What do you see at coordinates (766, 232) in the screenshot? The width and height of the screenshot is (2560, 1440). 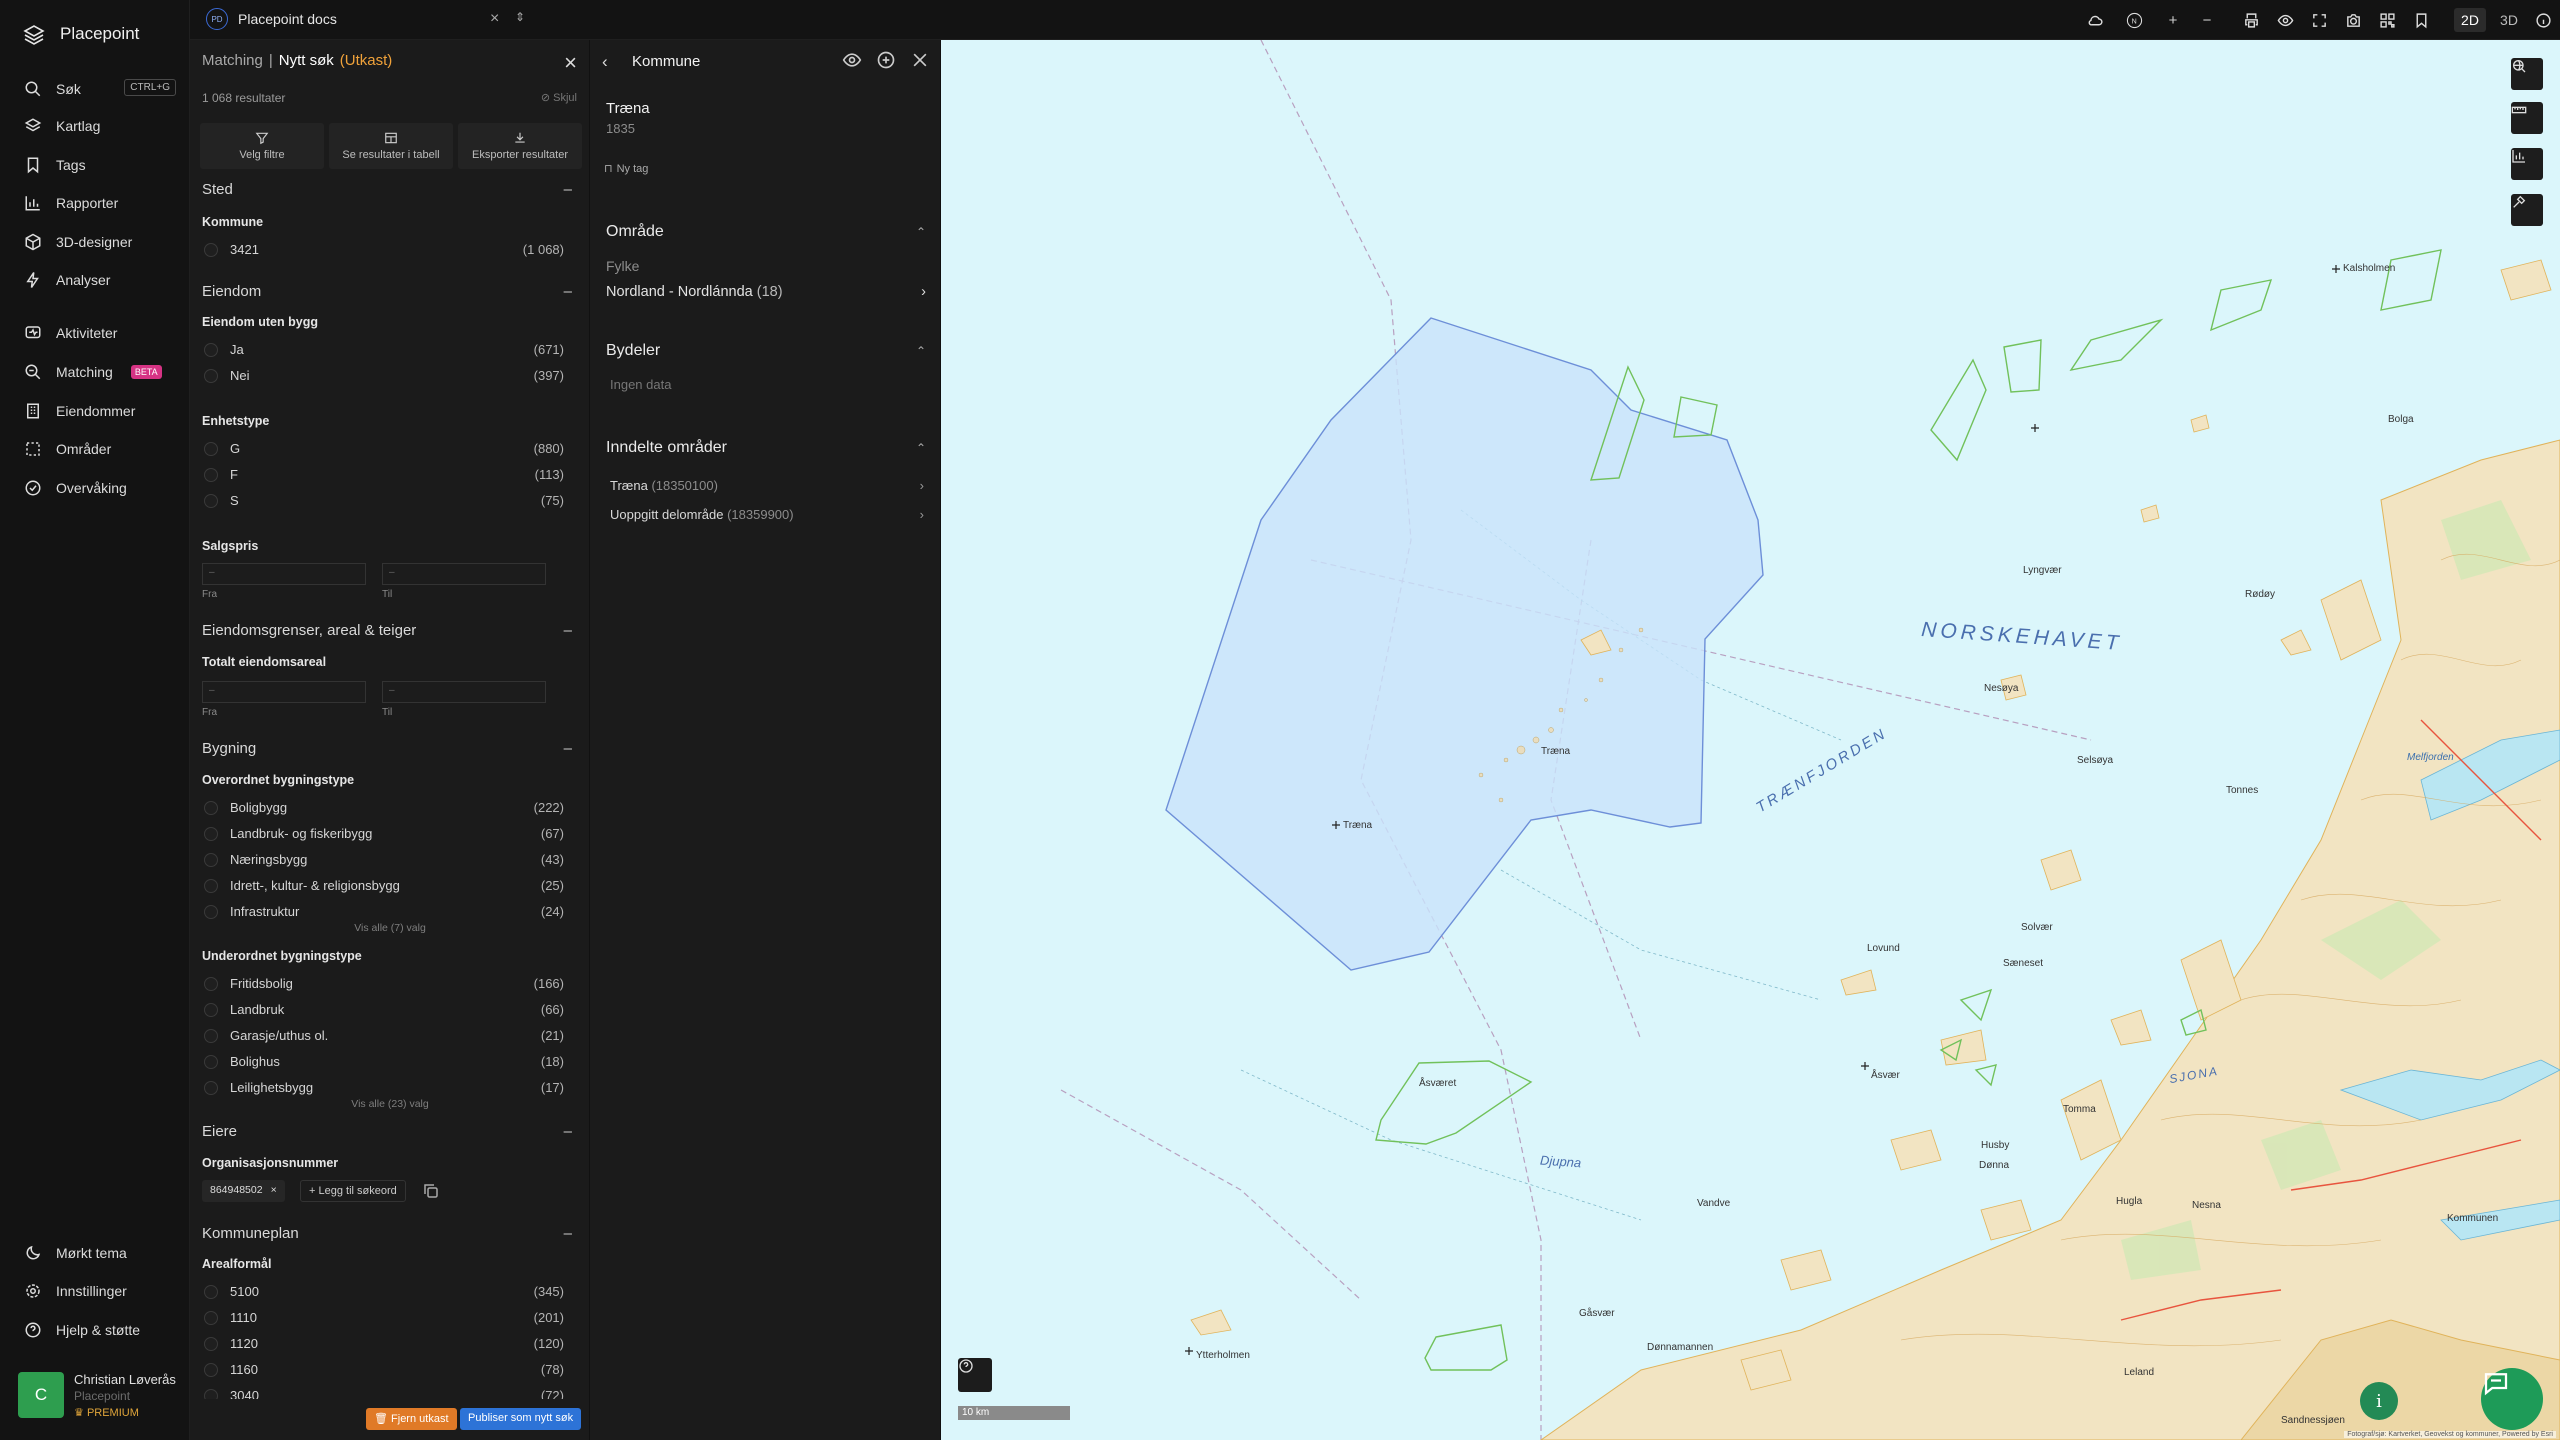 I see `section-omrade: Område ⌃` at bounding box center [766, 232].